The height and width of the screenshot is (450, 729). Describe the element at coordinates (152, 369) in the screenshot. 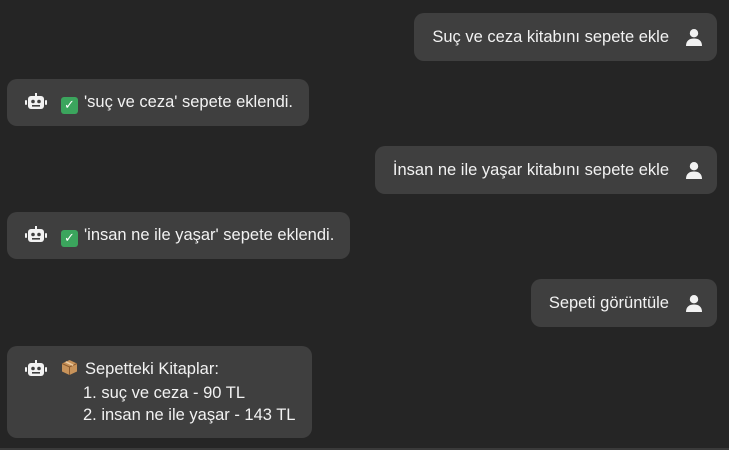

I see `cart-title: Sepetteki Kitaplar:` at that location.